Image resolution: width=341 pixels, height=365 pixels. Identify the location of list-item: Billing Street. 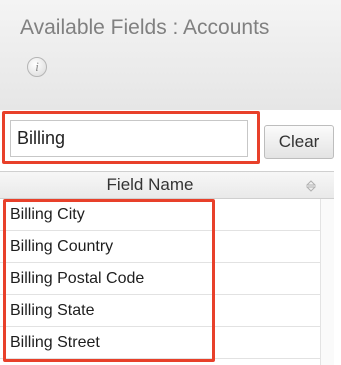
(160, 343).